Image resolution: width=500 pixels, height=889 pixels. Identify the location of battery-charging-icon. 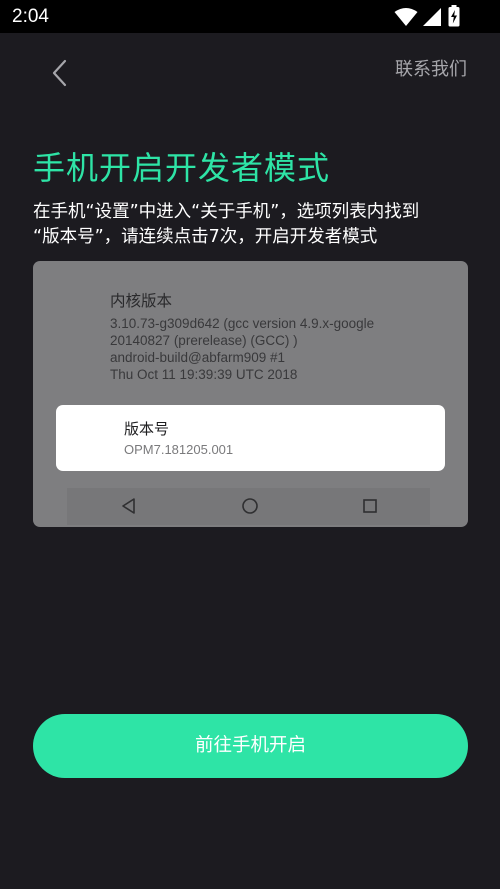
(454, 16).